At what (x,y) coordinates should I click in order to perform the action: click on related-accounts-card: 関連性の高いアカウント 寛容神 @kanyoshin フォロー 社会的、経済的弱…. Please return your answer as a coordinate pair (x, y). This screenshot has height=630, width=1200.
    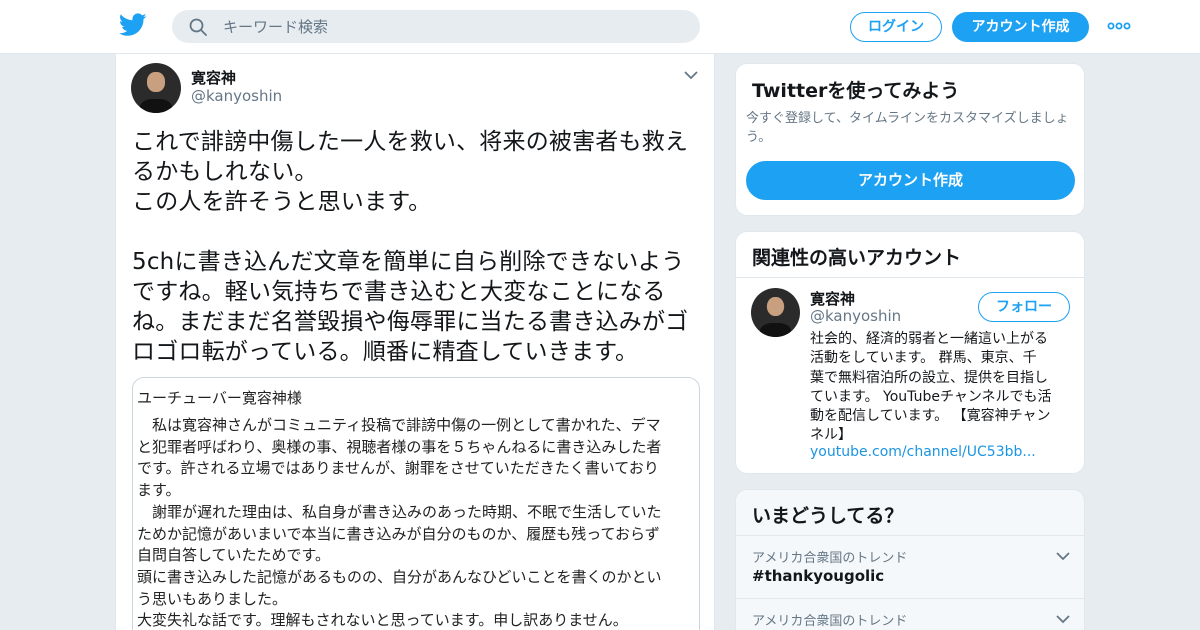
    Looking at the image, I should click on (910, 352).